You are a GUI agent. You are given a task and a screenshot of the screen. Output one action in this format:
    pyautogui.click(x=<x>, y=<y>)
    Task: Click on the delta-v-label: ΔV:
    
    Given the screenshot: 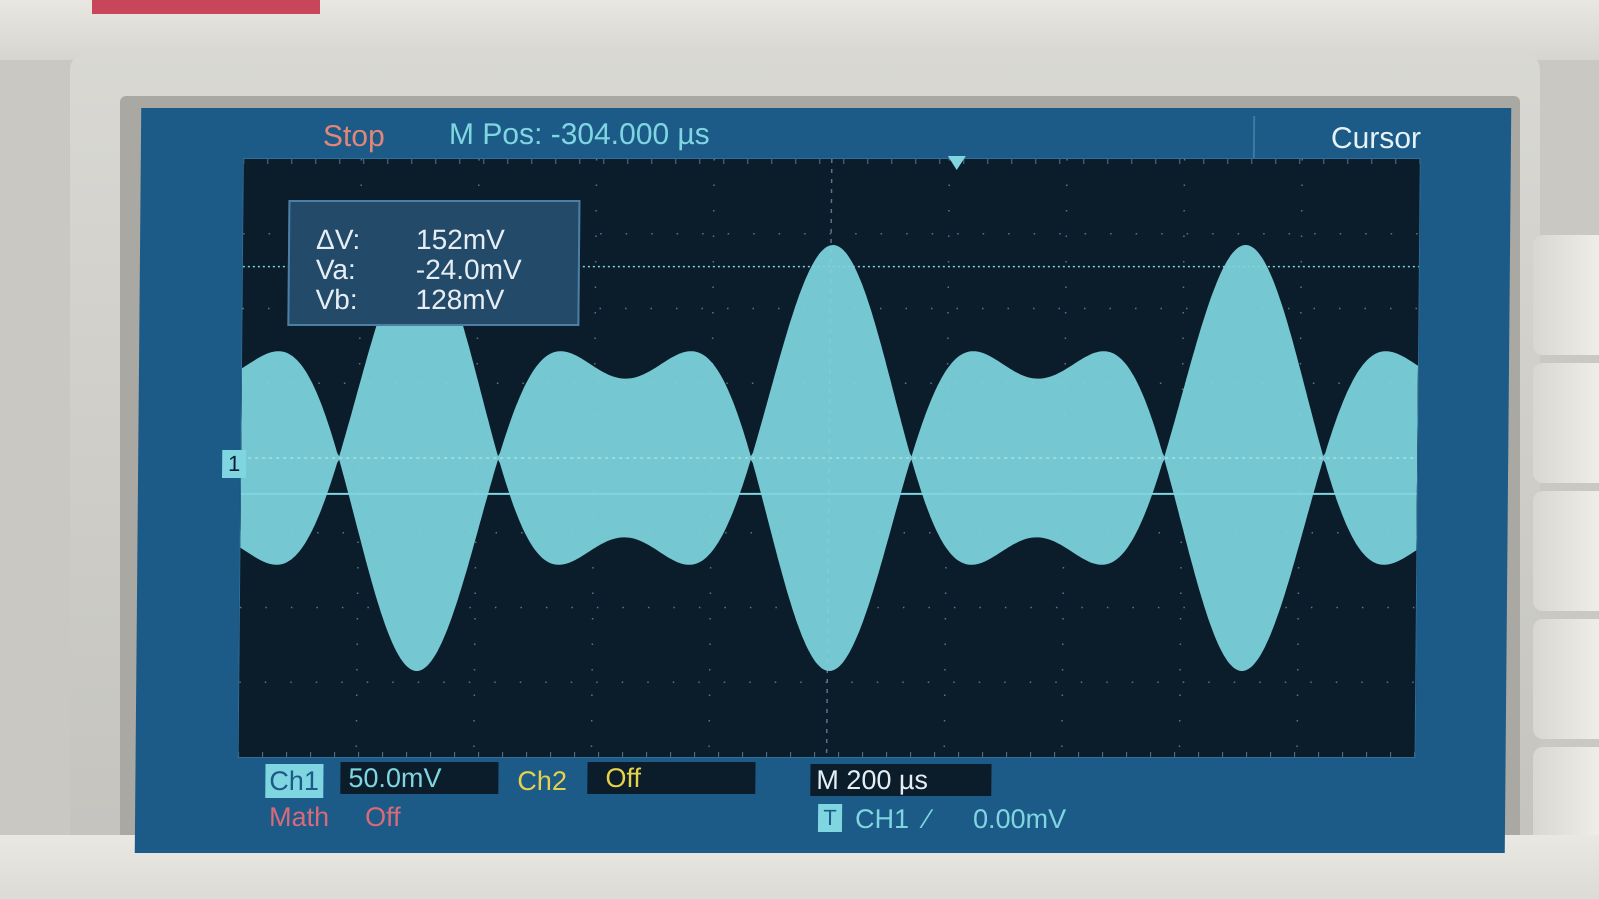 What is the action you would take?
    pyautogui.click(x=338, y=239)
    